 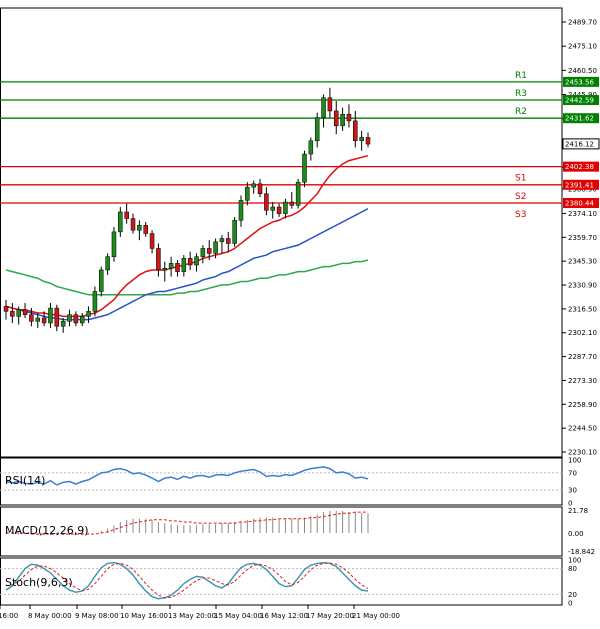 What do you see at coordinates (582, 453) in the screenshot?
I see `y-axis-tick-label: 2230.10` at bounding box center [582, 453].